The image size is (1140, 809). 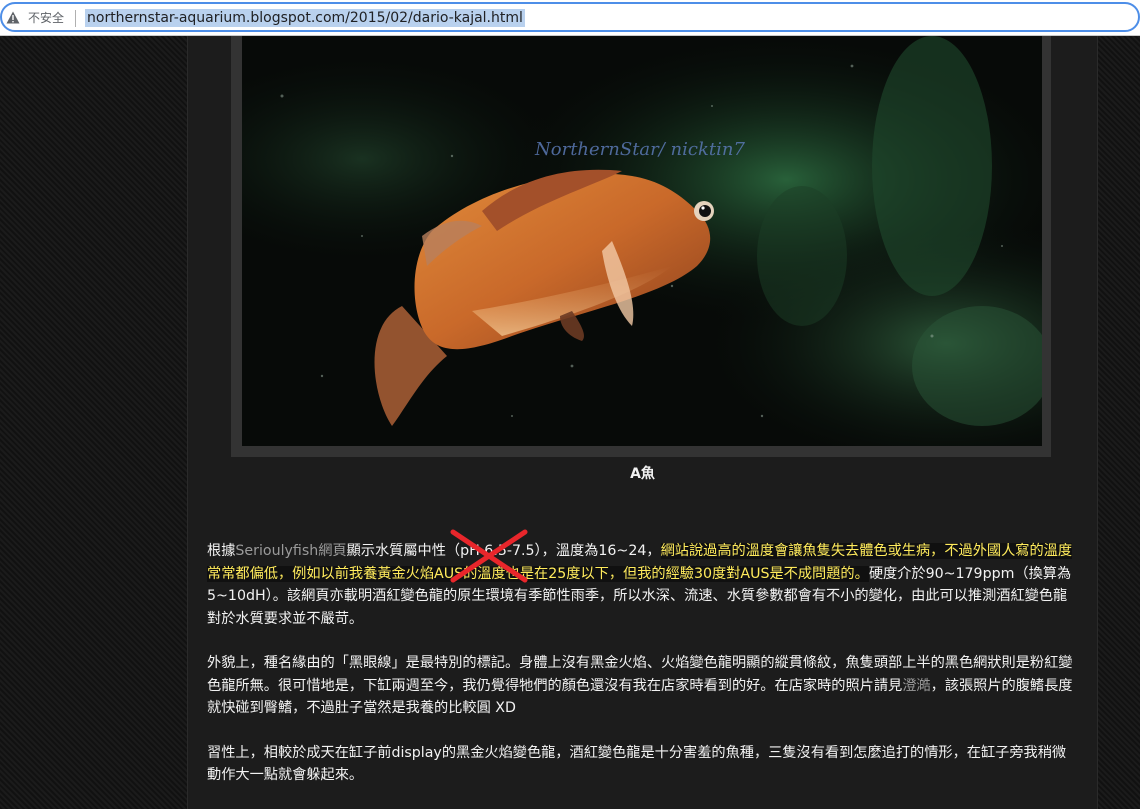 I want to click on url-divider, so click(x=75, y=18).